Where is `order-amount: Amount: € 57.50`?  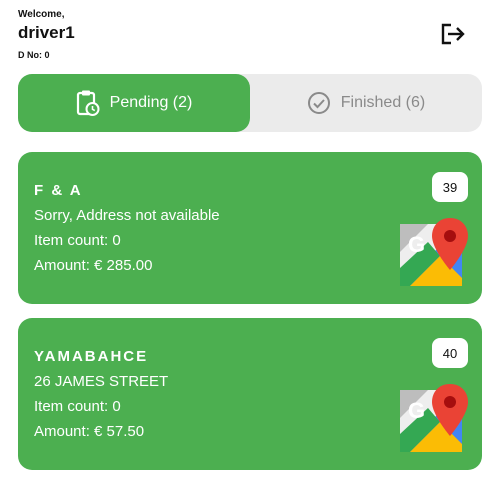
order-amount: Amount: € 57.50 is located at coordinates (89, 431).